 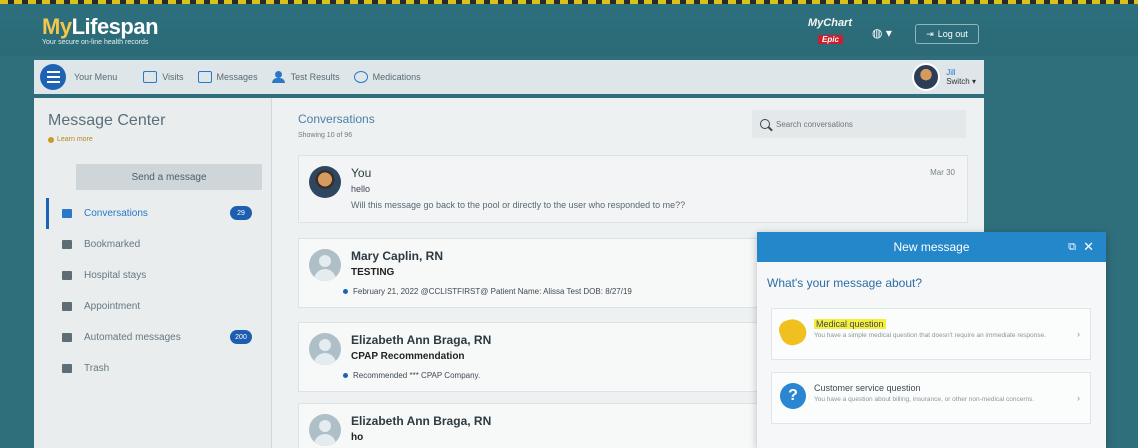 I want to click on conversation-preview: Recommended *** CPAP Company., so click(x=411, y=375).